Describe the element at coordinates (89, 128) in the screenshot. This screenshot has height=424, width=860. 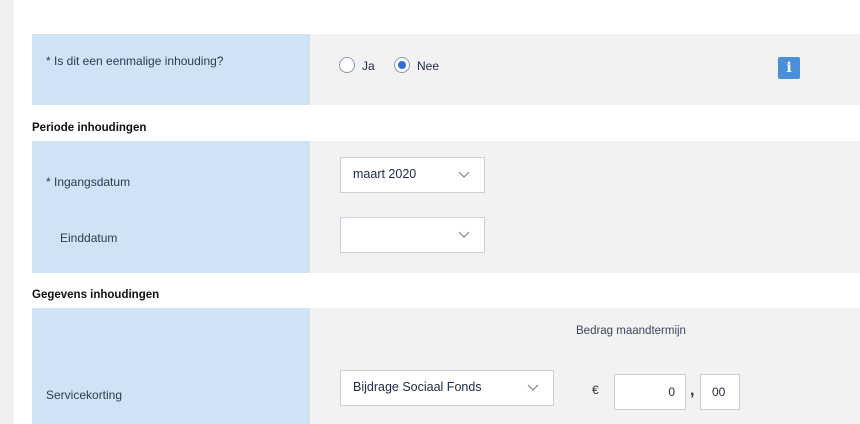
I see `section-title-periode: Periode inhoudingen` at that location.